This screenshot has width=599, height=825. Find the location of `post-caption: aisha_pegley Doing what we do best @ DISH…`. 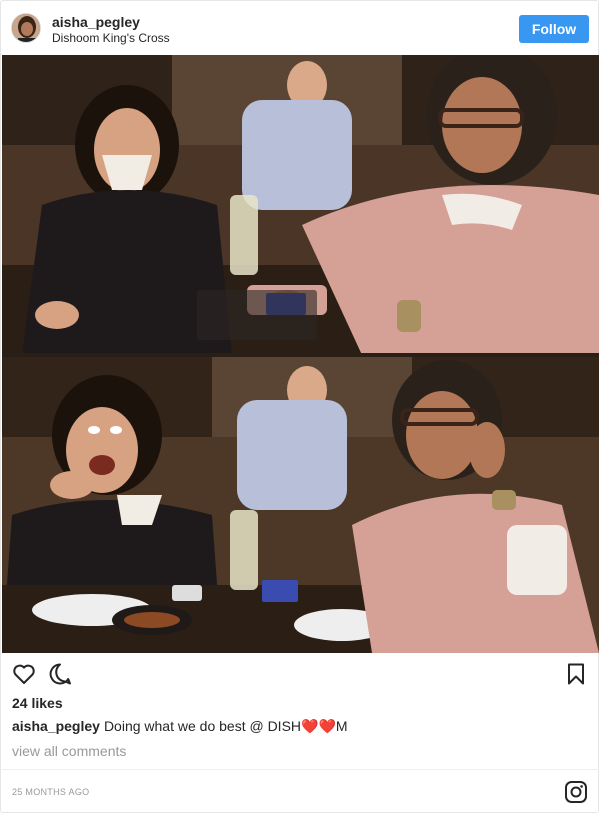

post-caption: aisha_pegley Doing what we do best @ DISH… is located at coordinates (180, 726).